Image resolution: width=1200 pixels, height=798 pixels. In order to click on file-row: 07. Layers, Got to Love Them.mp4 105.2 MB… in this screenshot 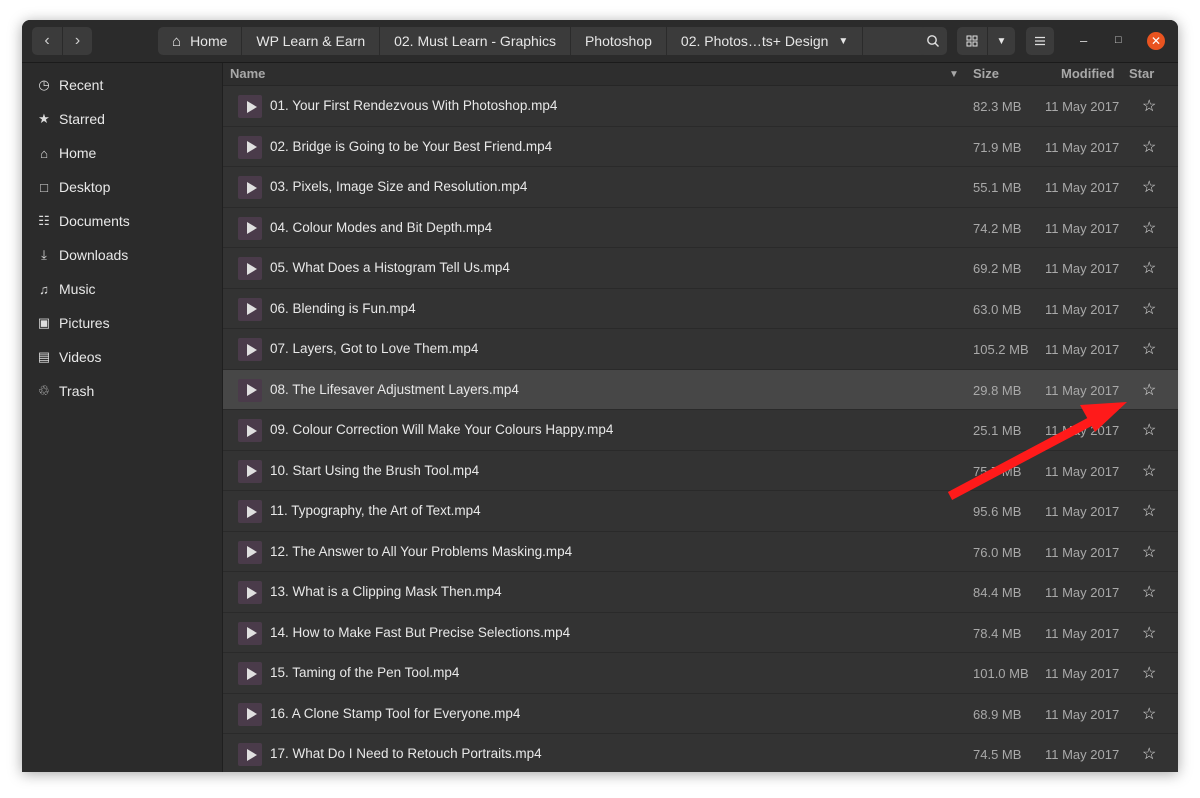, I will do `click(700, 349)`.